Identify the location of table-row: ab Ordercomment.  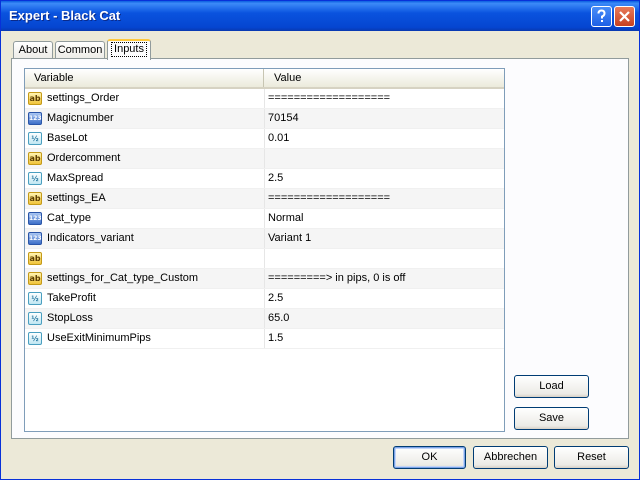
(264, 159).